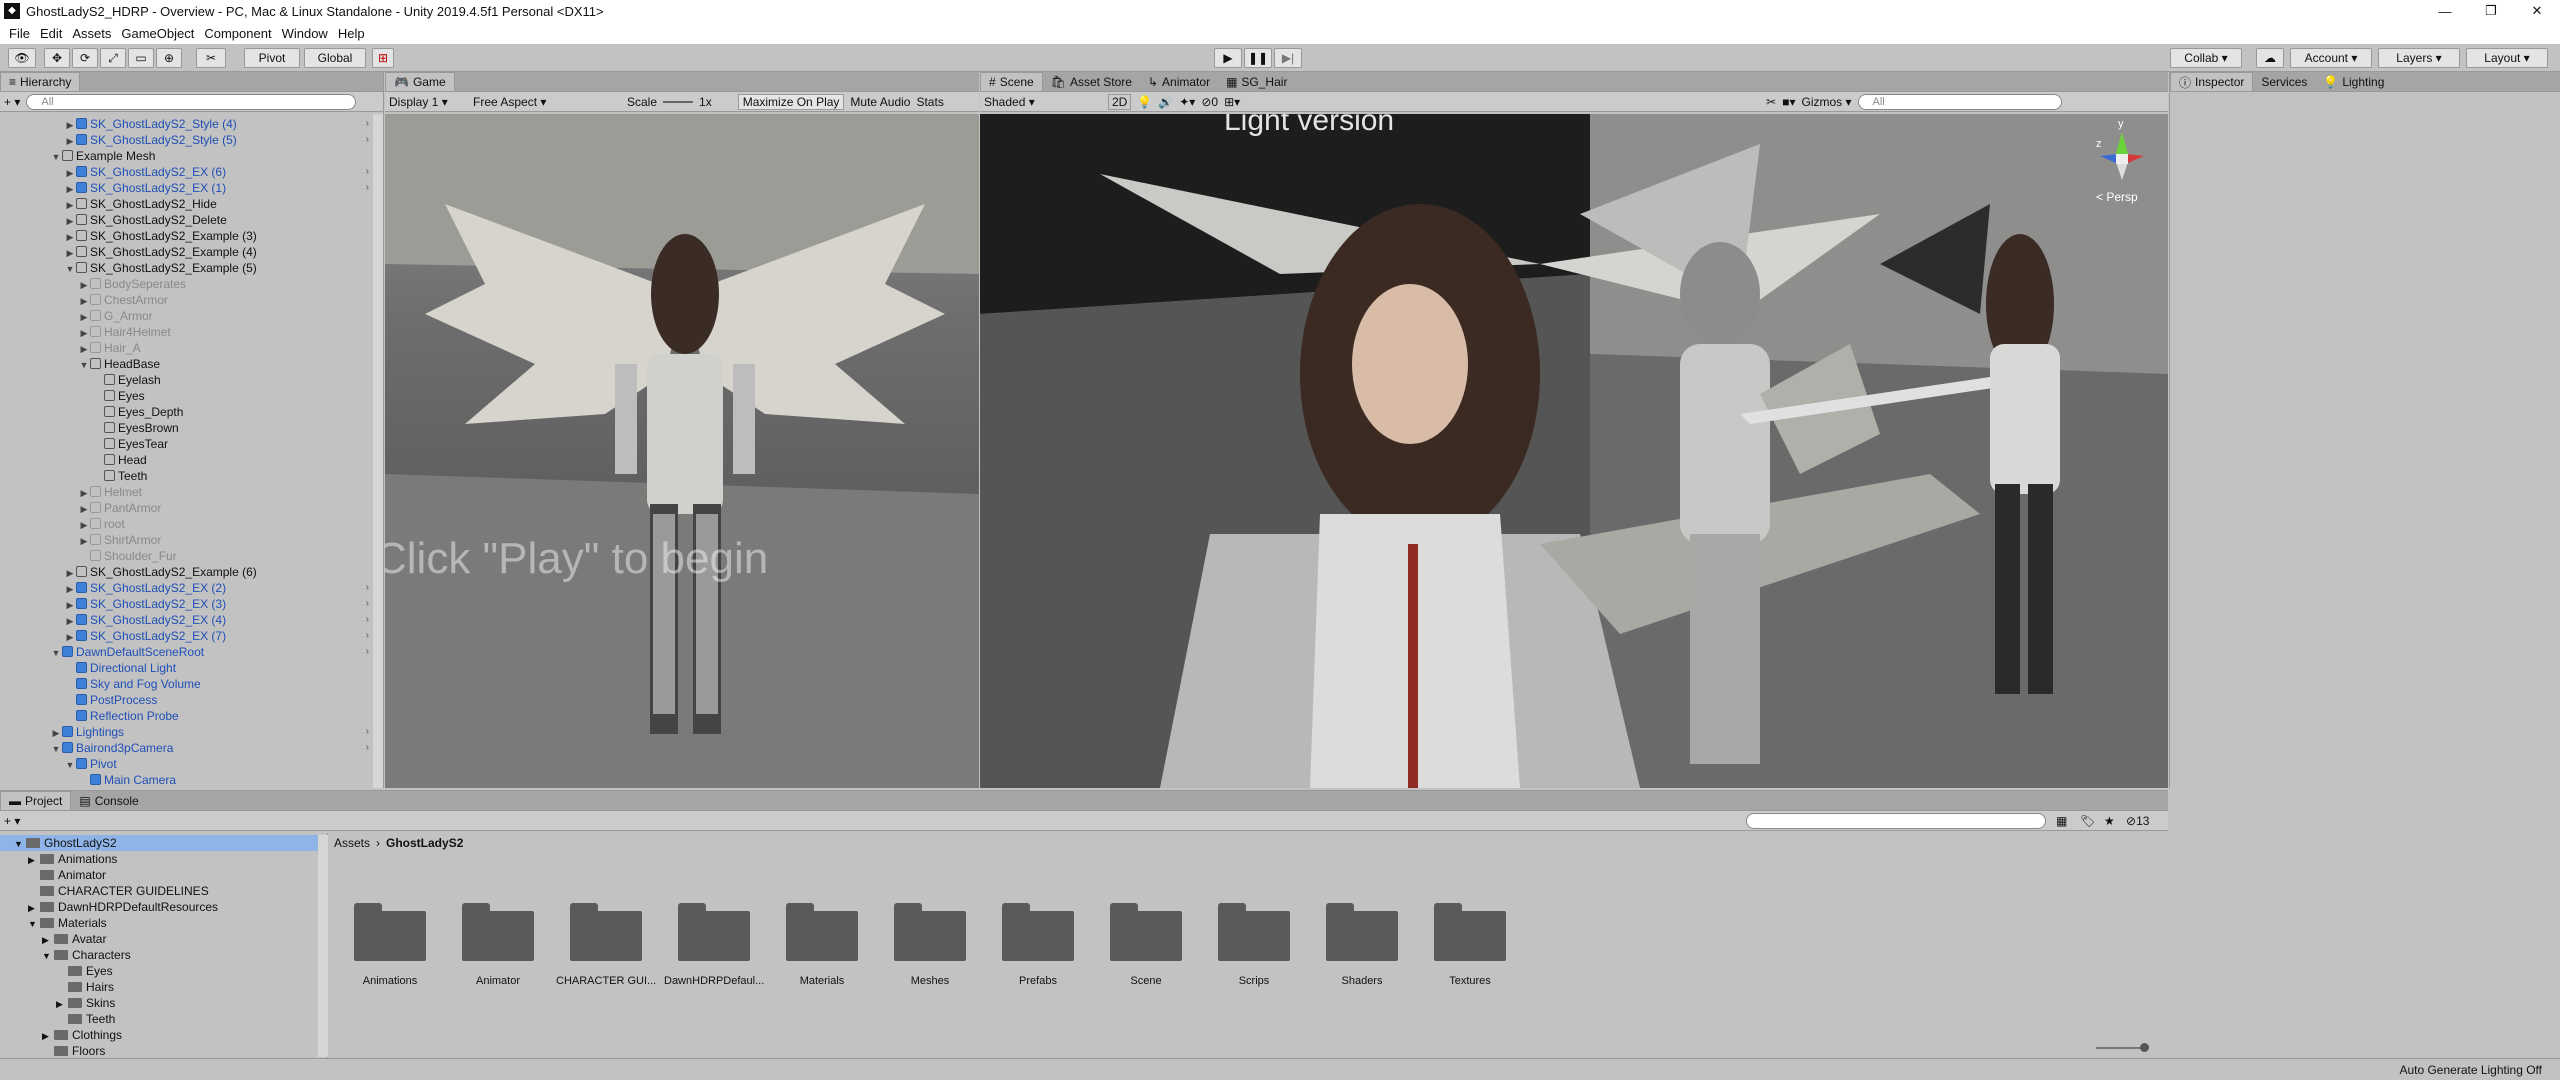 This screenshot has width=2560, height=1080. I want to click on tab-project: ▬ Project, so click(36, 800).